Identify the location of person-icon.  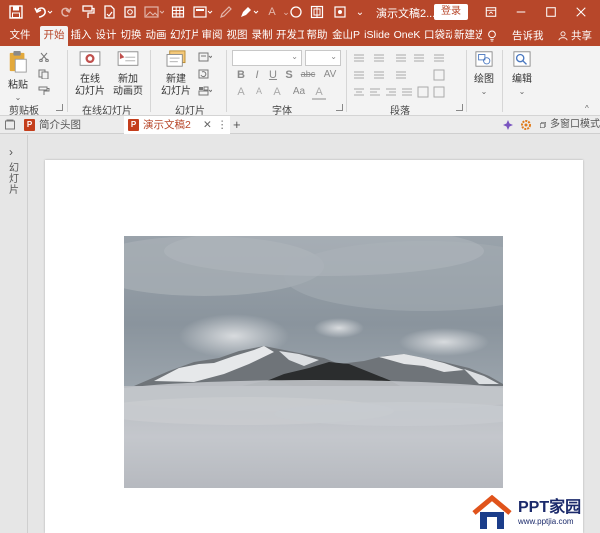
(563, 35).